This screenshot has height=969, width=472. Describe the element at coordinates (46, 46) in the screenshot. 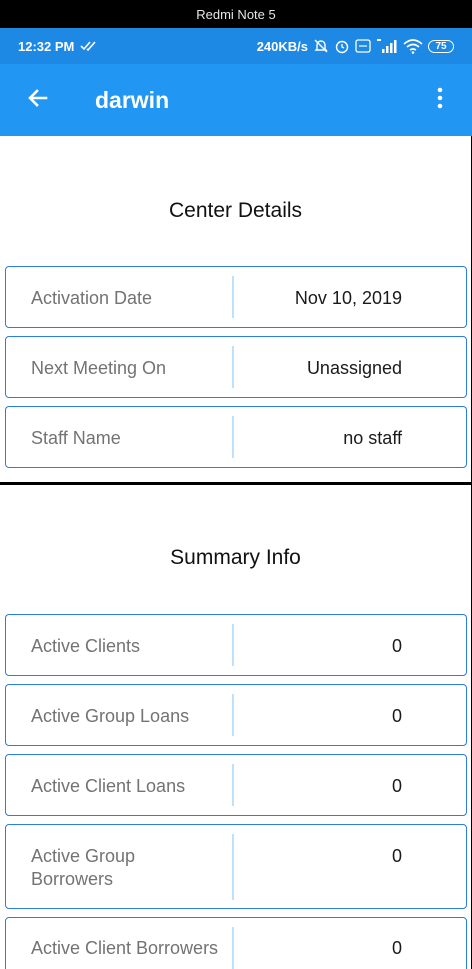

I see `status-time: 12:32 PM` at that location.